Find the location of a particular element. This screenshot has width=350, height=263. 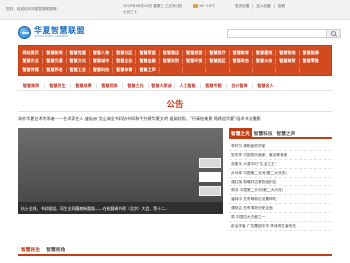

subnav-item: 智慧成果 is located at coordinates (83, 86).